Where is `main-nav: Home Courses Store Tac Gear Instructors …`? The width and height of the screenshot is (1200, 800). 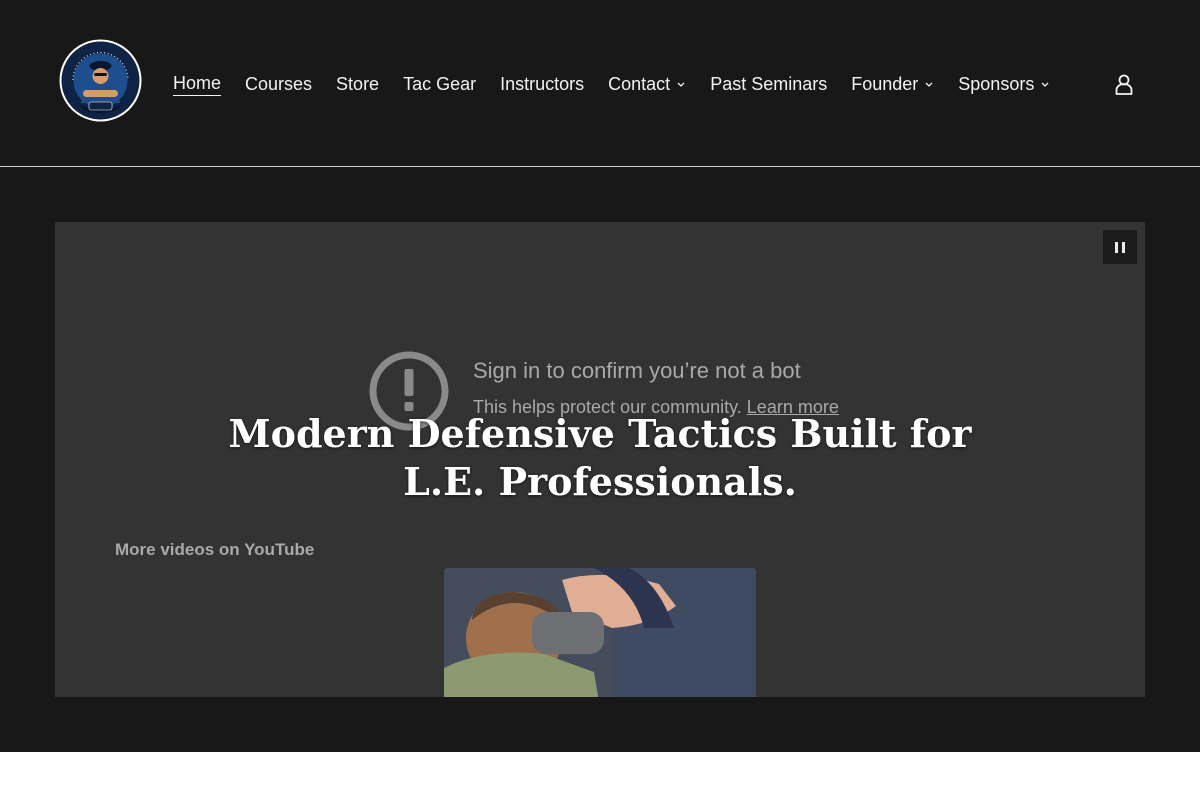
main-nav: Home Courses Store Tac Gear Instructors … is located at coordinates (623, 84).